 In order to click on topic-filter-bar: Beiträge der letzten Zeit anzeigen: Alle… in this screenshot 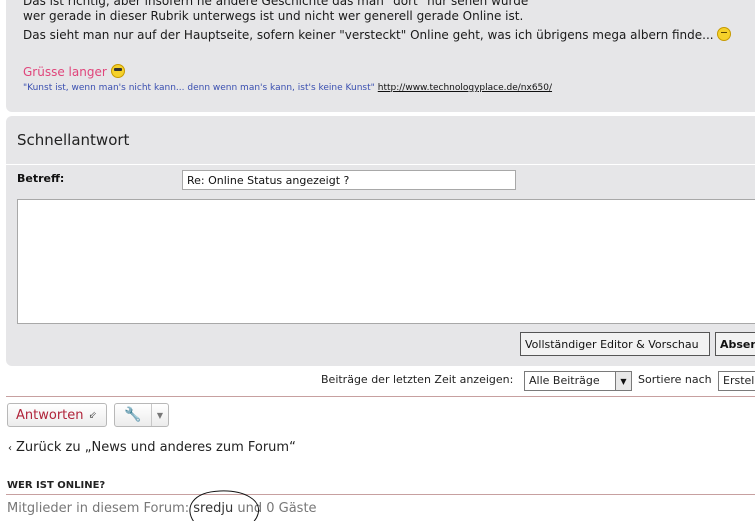, I will do `click(377, 382)`.